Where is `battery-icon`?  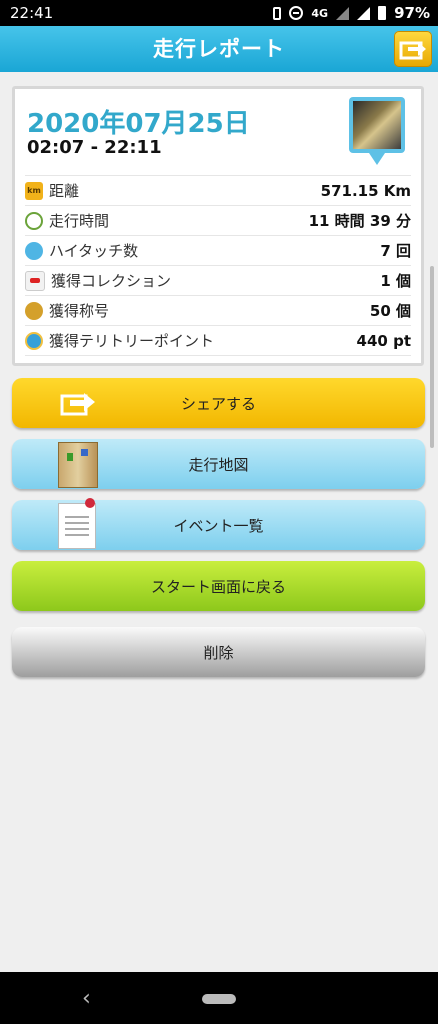
battery-icon is located at coordinates (382, 13).